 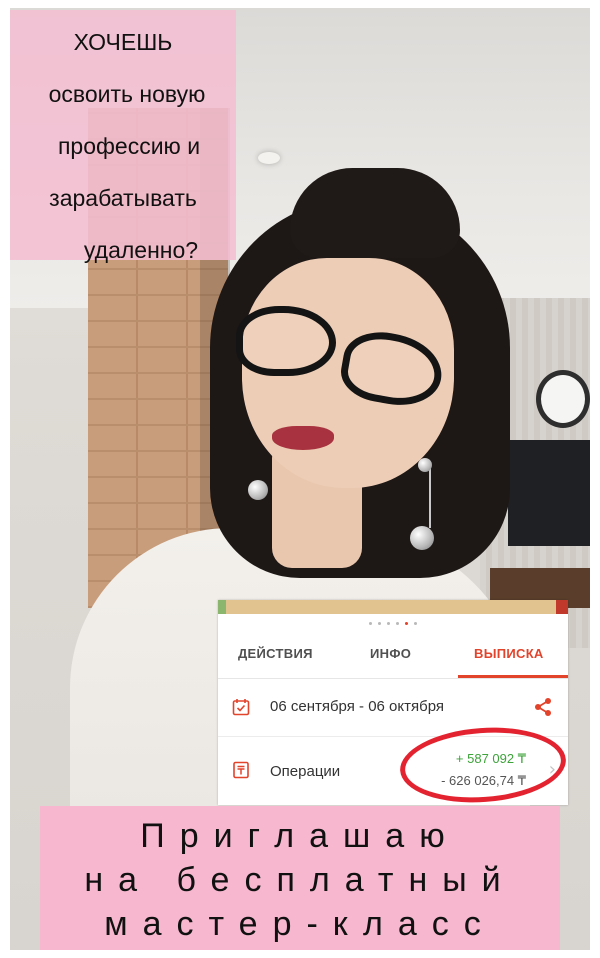 I want to click on tab-info: ИНФО, so click(x=390, y=653).